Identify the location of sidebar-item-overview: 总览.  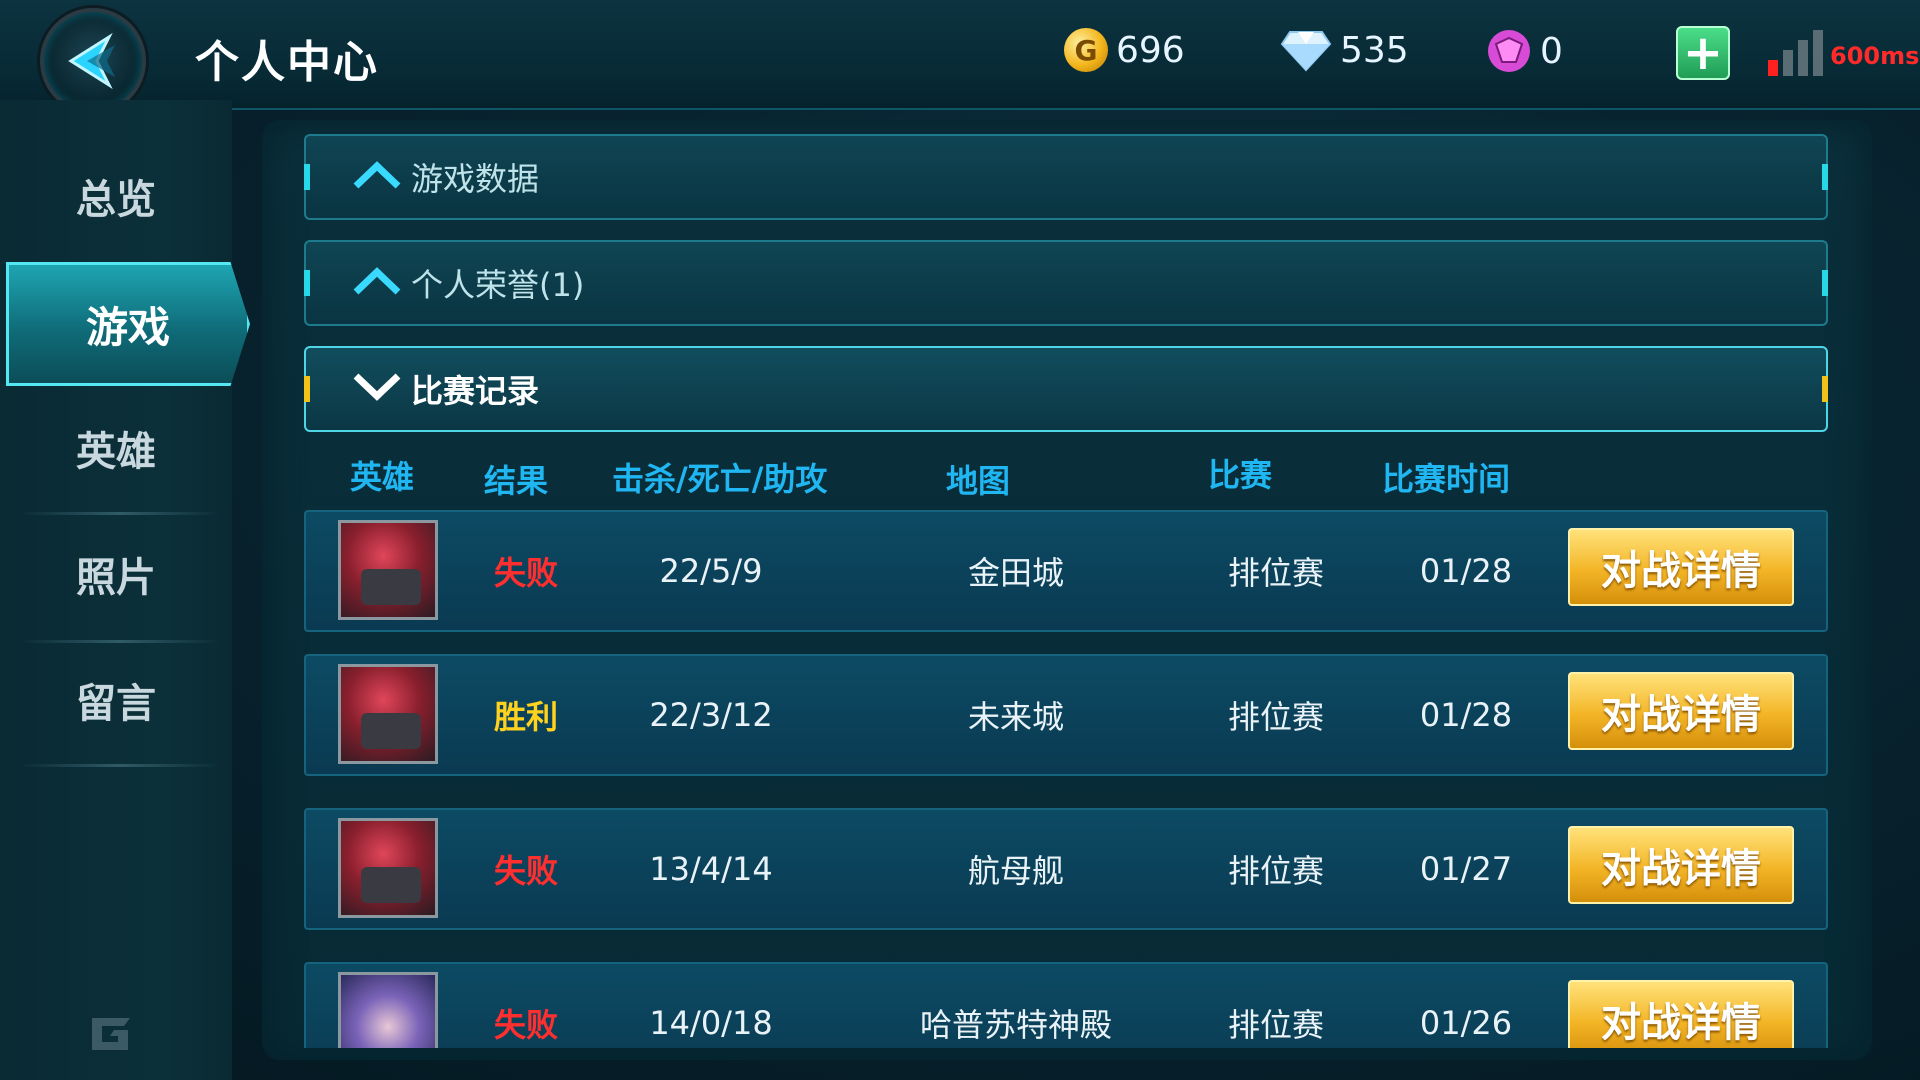
(116, 196).